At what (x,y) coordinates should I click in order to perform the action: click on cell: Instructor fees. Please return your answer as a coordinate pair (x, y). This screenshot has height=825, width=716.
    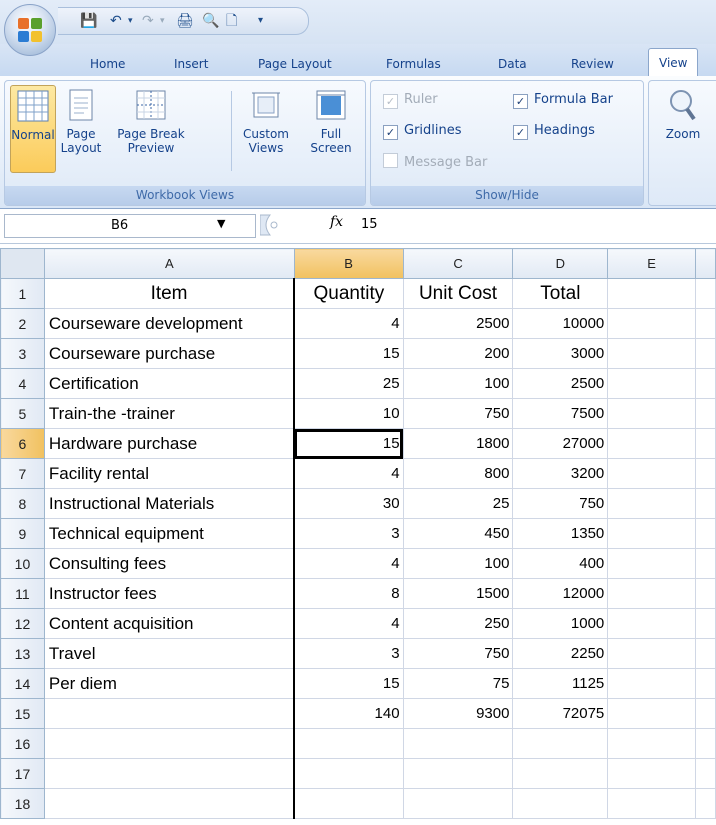
    Looking at the image, I should click on (169, 593).